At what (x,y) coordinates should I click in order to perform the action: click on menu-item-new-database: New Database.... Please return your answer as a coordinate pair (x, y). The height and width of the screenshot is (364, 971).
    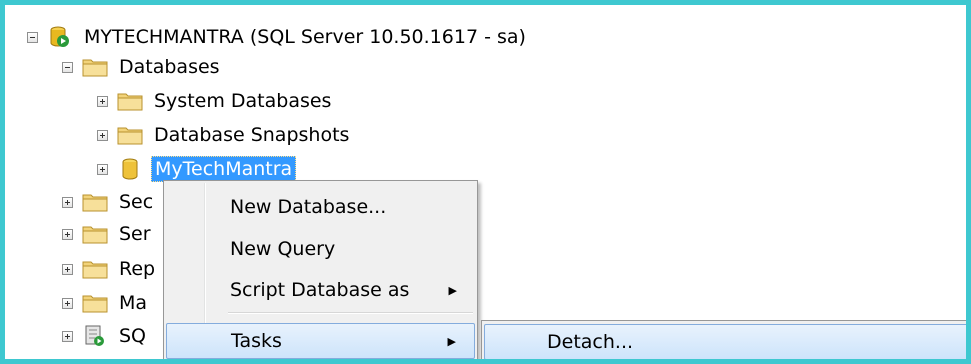
    Looking at the image, I should click on (320, 207).